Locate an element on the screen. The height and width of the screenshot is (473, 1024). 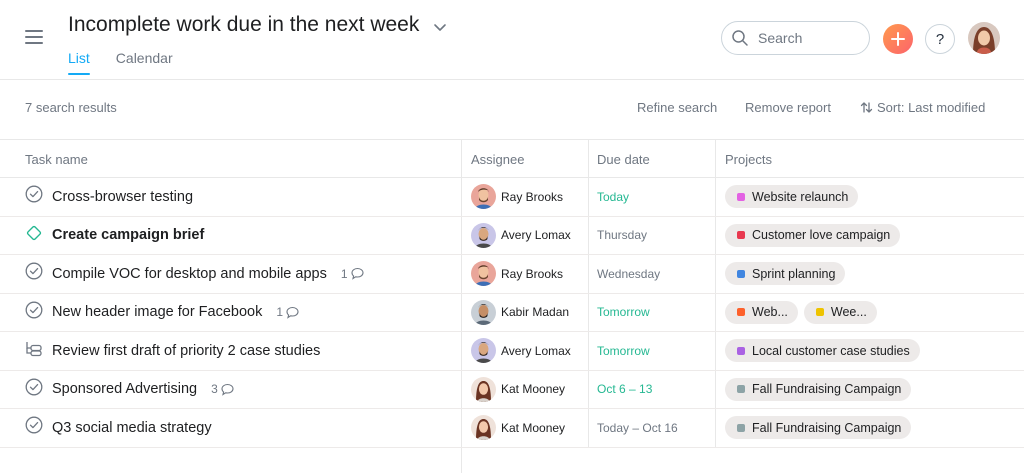
comment-count: 3 is located at coordinates (222, 389).